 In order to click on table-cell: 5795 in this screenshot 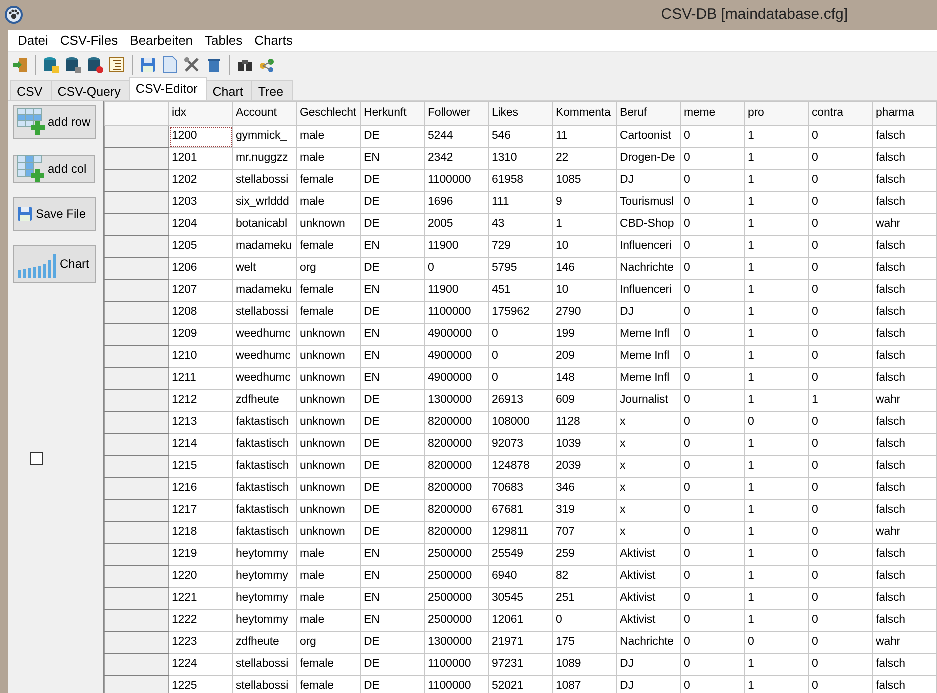, I will do `click(520, 269)`.